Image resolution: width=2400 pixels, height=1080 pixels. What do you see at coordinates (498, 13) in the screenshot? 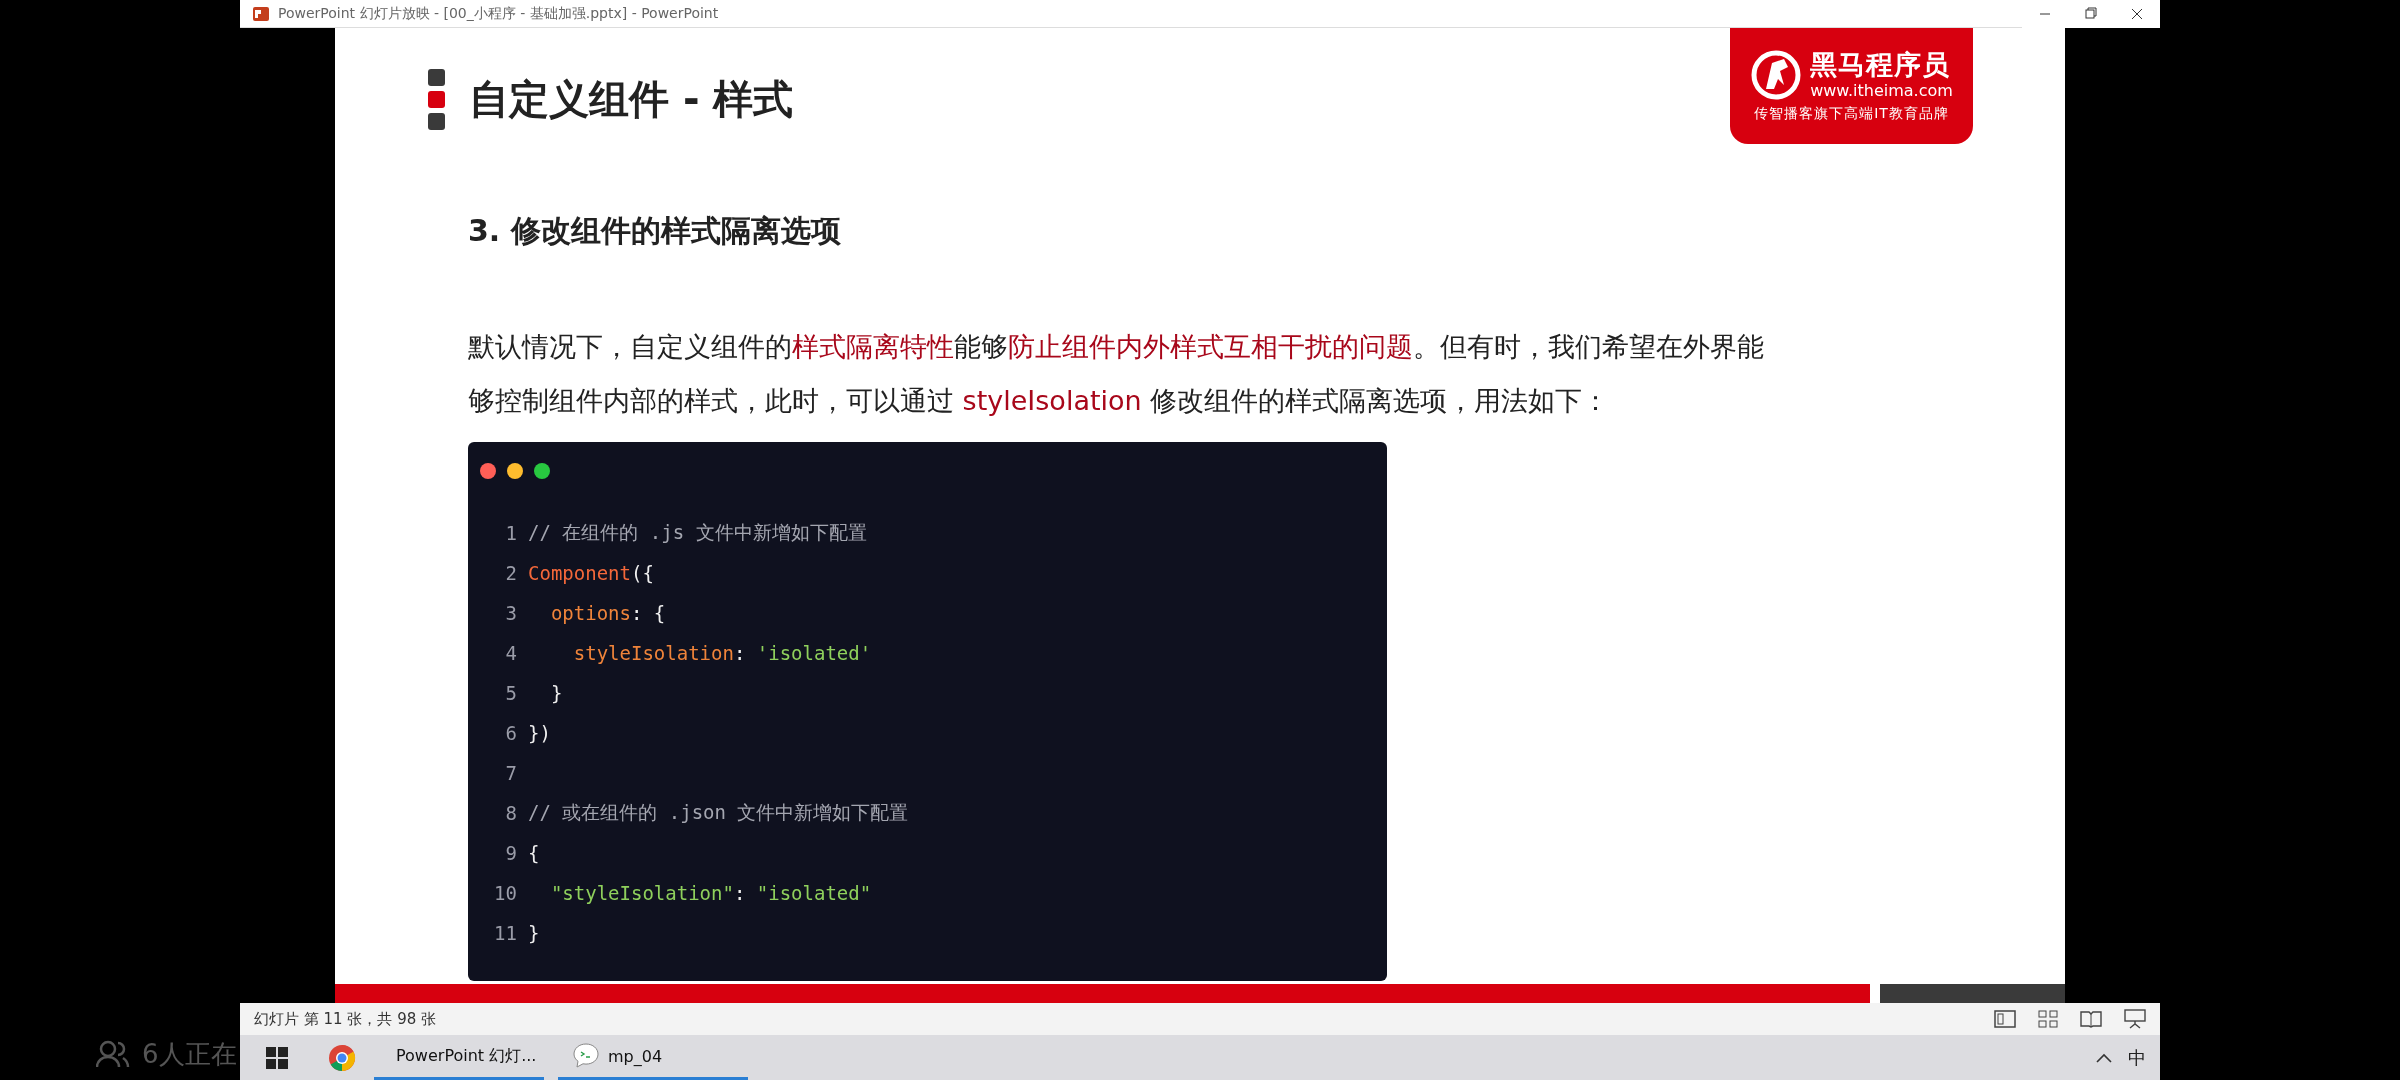
I see `window-title: PowerPoint 幻灯片放映 - [00_小程序 - 基础加强.pptx] - PowerPoint` at bounding box center [498, 13].